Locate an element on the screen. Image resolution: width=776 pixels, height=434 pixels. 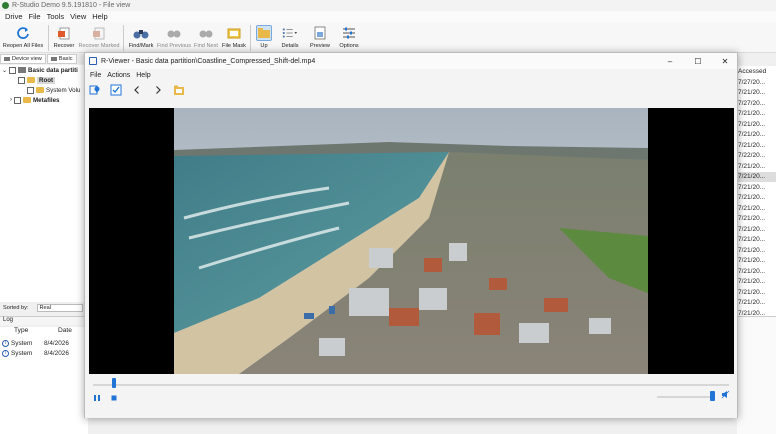
app-title-bar: R-Studio Demo 9.5.191810 - File view is located at coordinates (388, 5).